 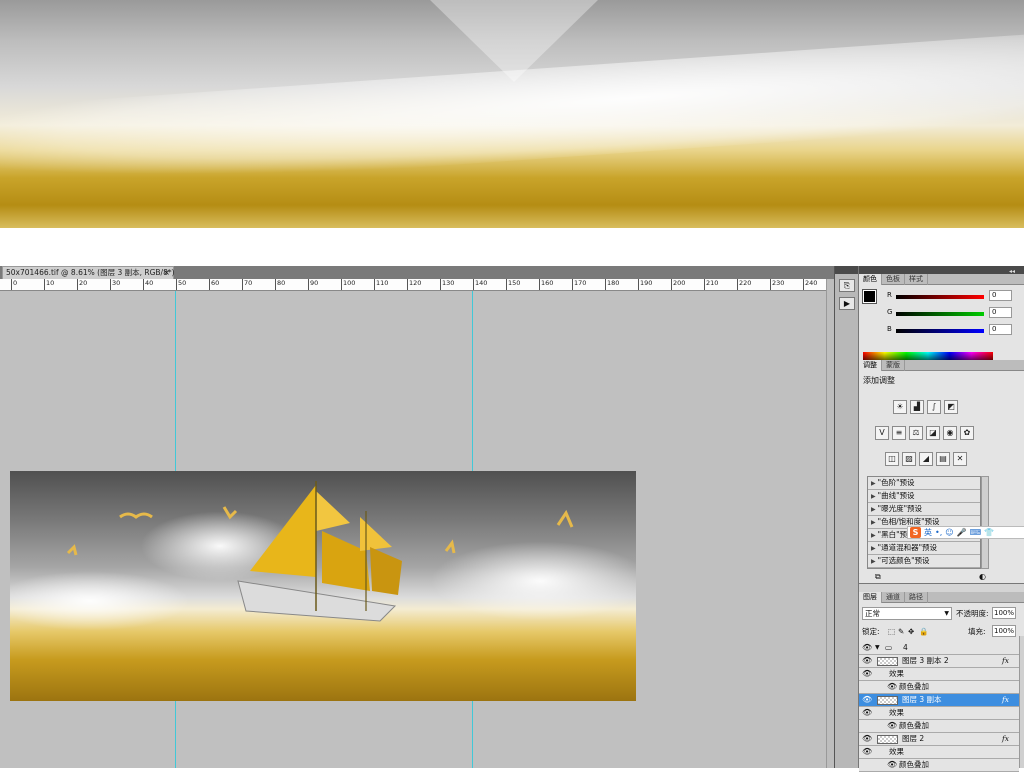 I want to click on list-item: ▶ "可选颜色"预设, so click(x=924, y=561).